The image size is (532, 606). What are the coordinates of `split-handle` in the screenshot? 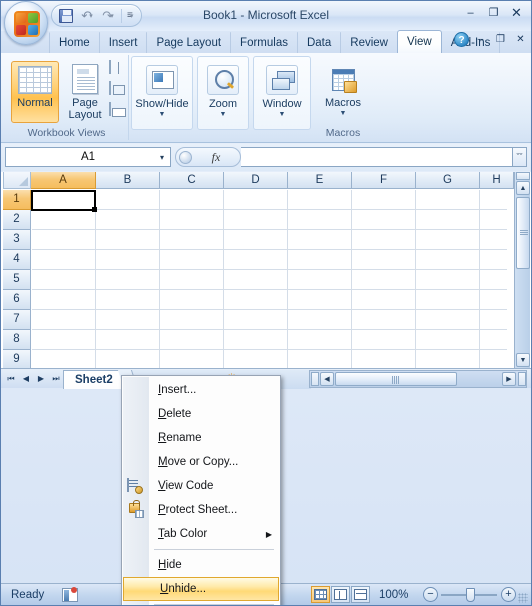 It's located at (523, 176).